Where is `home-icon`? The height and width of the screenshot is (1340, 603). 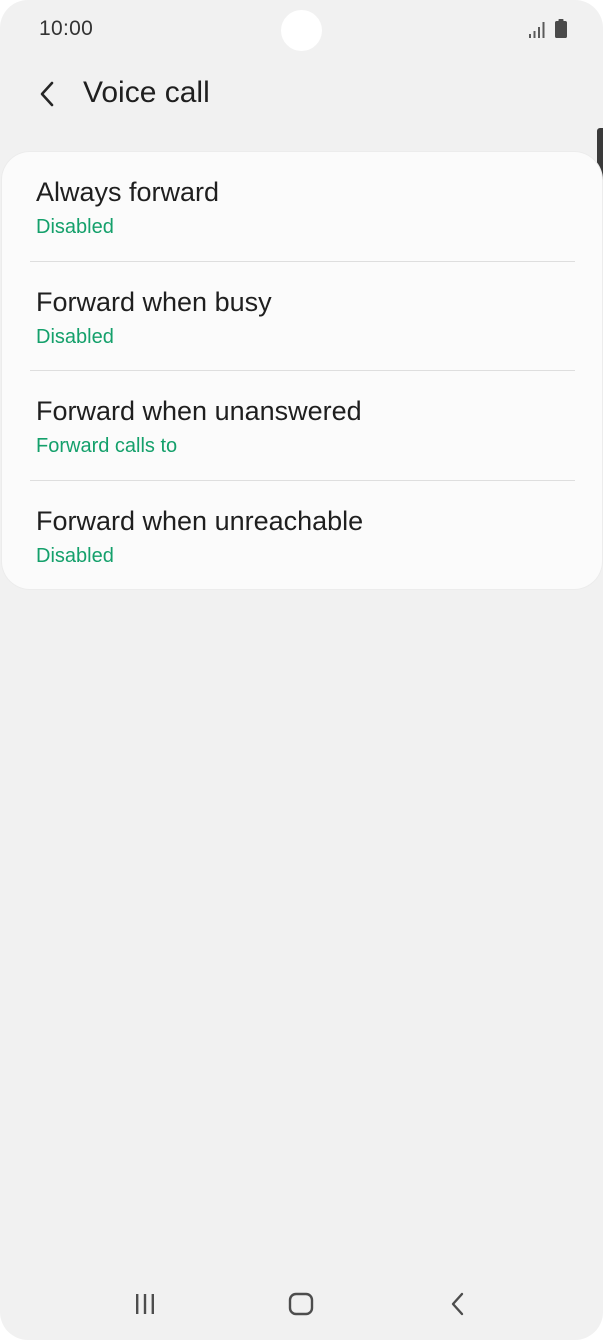
home-icon is located at coordinates (301, 1304).